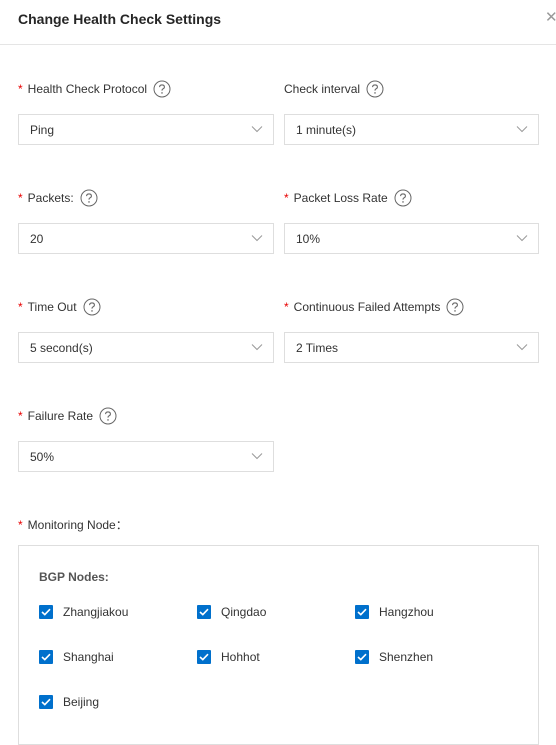 This screenshot has width=556, height=745. I want to click on protocol-value: Ping, so click(42, 130).